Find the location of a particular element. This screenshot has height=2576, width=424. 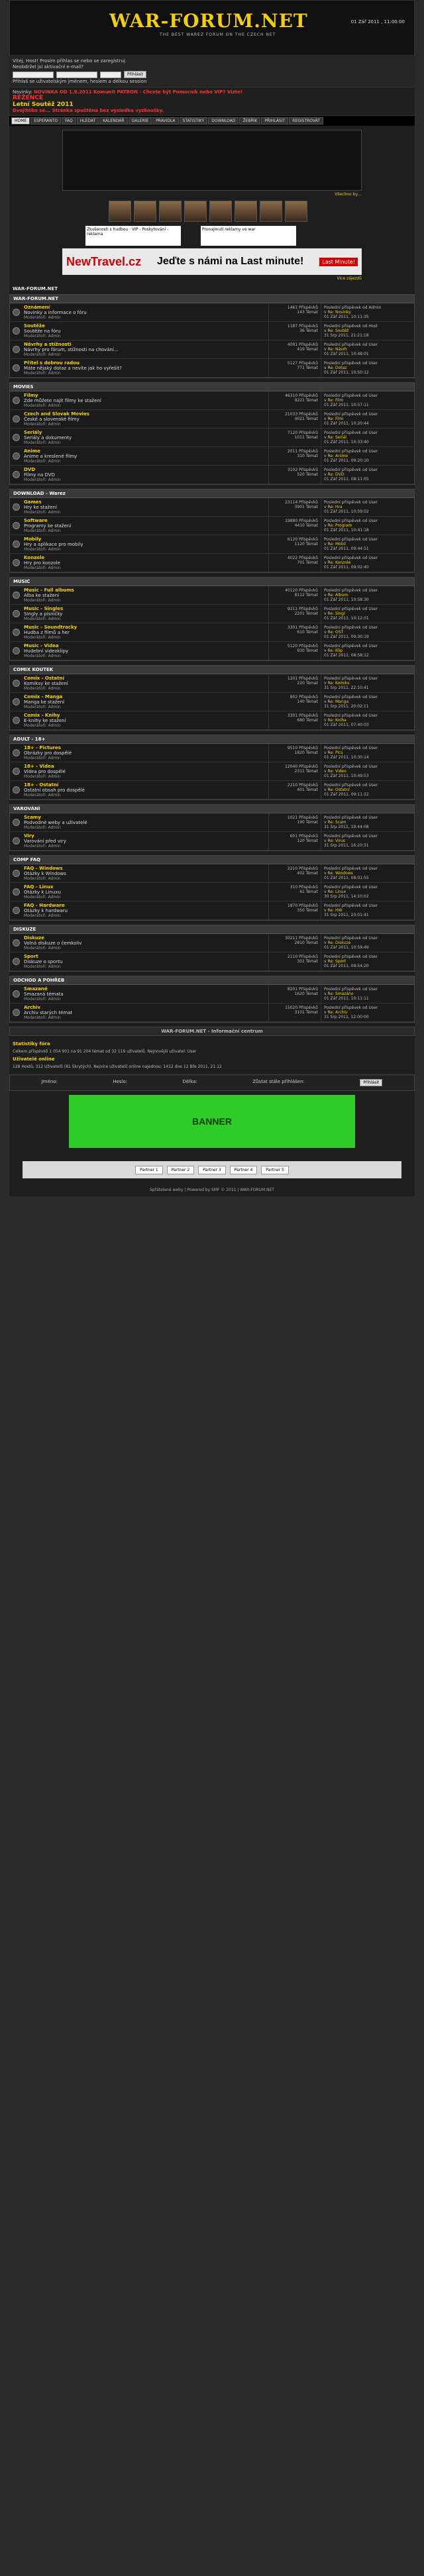

forum-name: FAQ - Hardware is located at coordinates (145, 905).